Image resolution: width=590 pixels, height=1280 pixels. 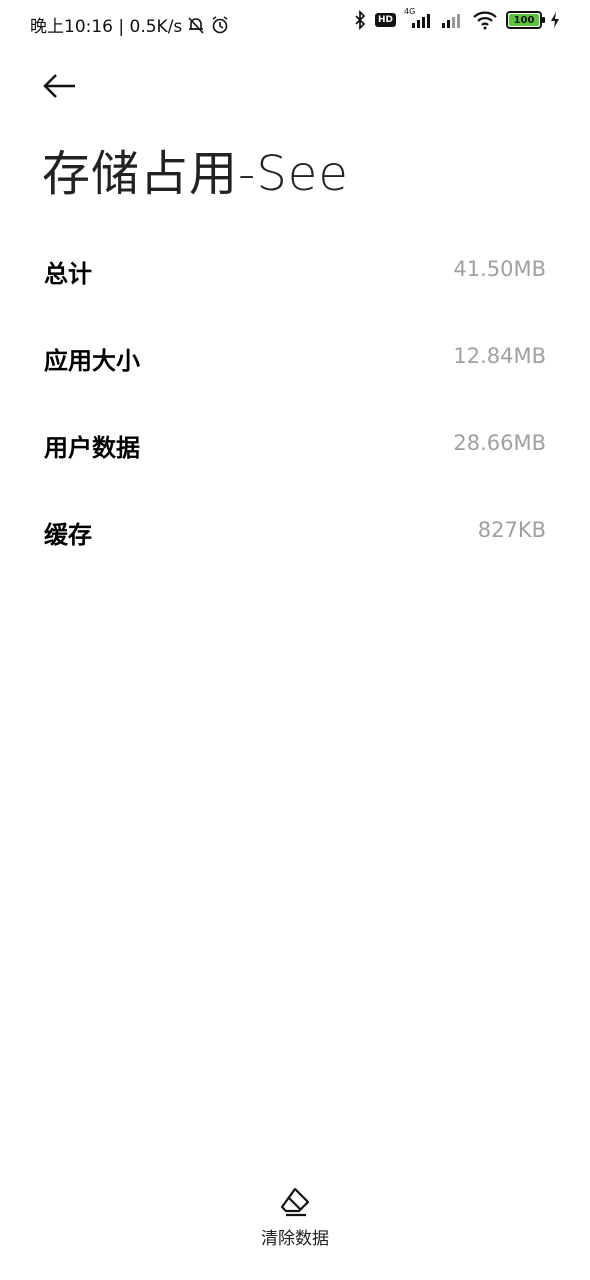 I want to click on signal-4g-icon: 4G, so click(x=418, y=18).